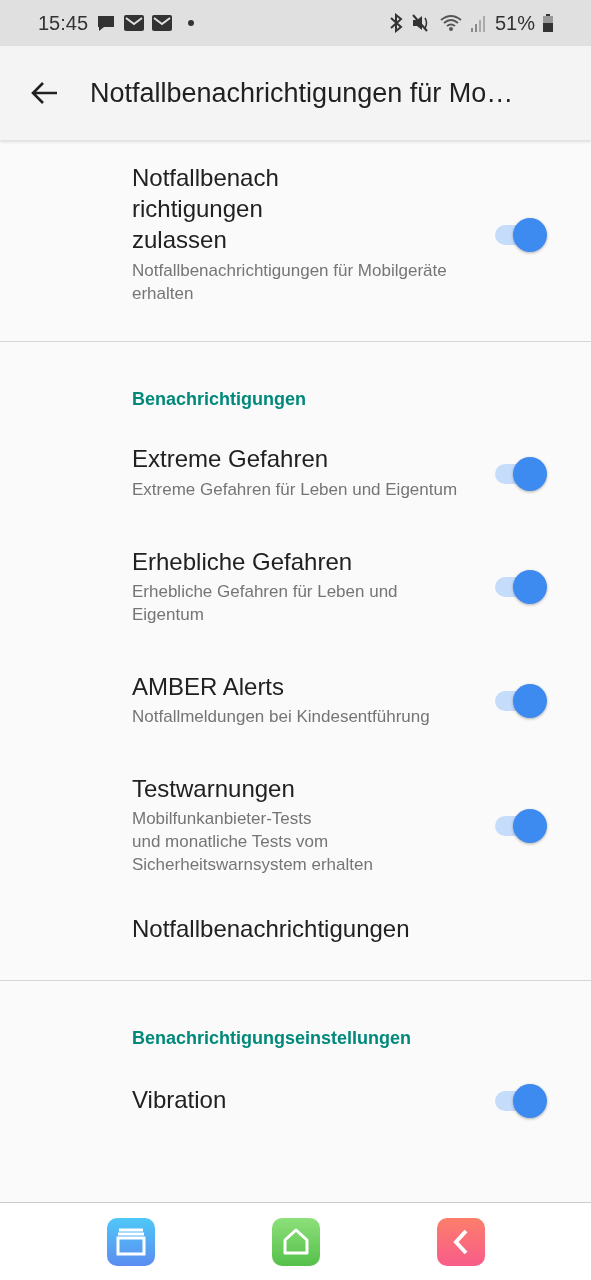 The image size is (591, 1280). What do you see at coordinates (44, 93) in the screenshot?
I see `back-arrow-icon` at bounding box center [44, 93].